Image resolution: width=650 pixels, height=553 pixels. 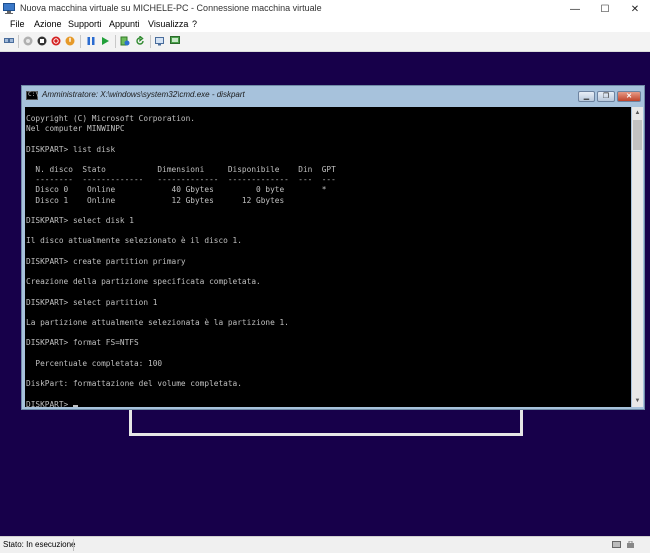 What do you see at coordinates (175, 41) in the screenshot?
I see `enhanced-session-icon` at bounding box center [175, 41].